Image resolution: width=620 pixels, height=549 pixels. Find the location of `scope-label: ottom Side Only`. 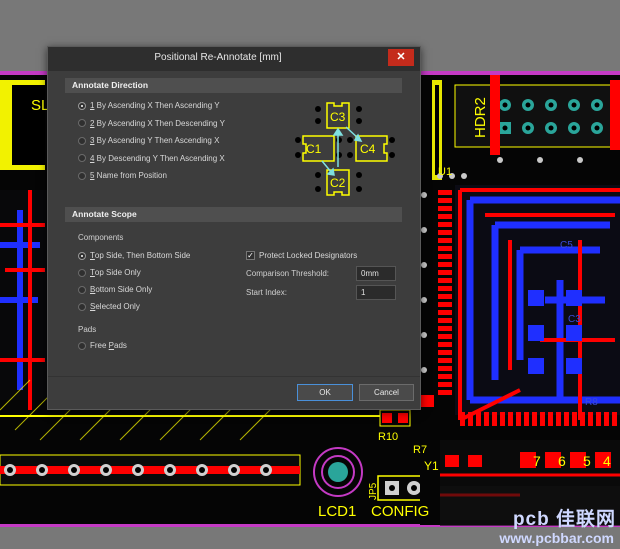

scope-label: ottom Side Only is located at coordinates (124, 289).